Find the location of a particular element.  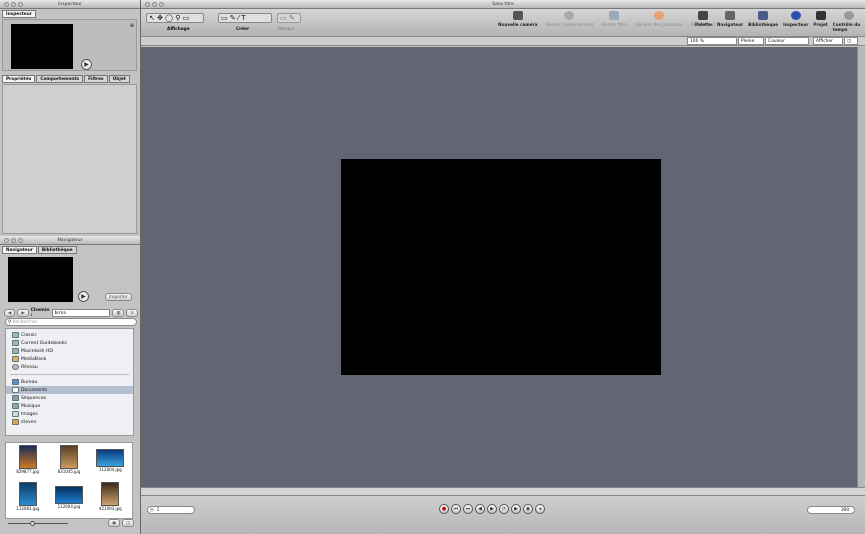

disk-icon is located at coordinates (15, 351).